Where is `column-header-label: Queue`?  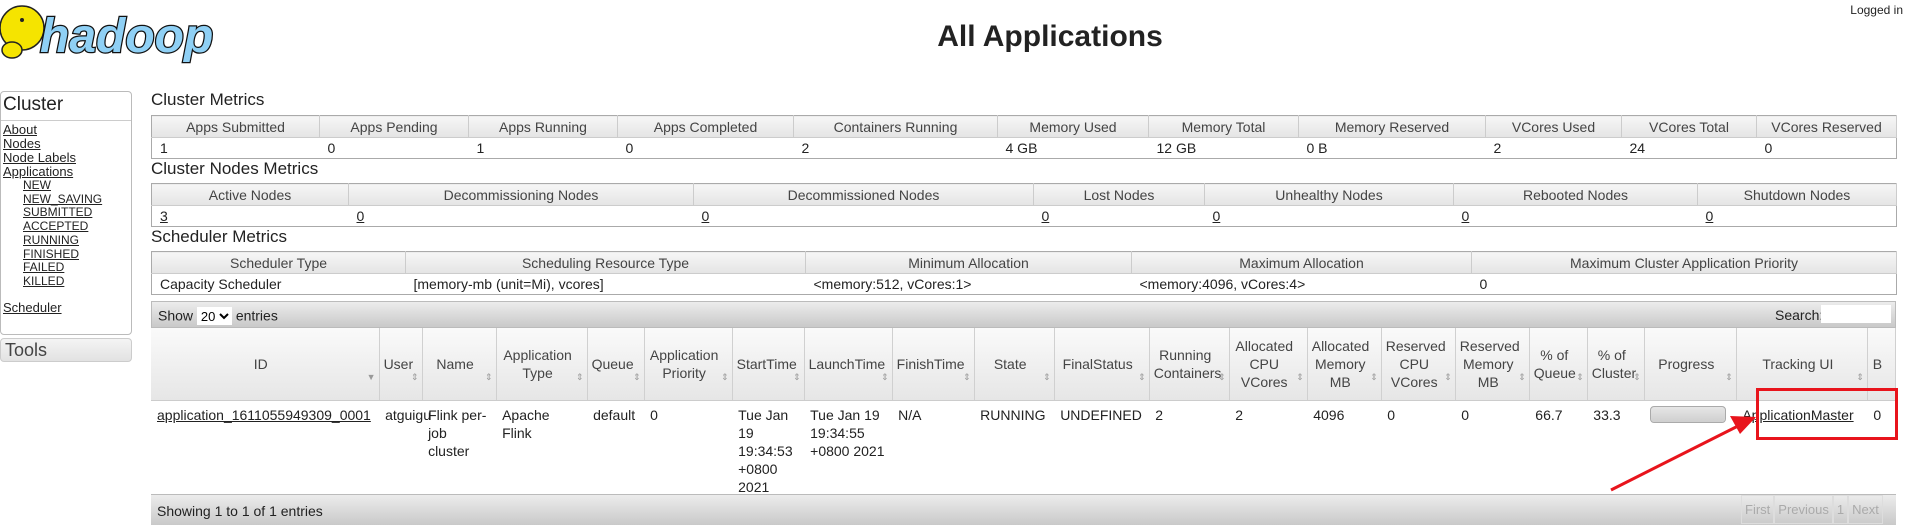
column-header-label: Queue is located at coordinates (612, 364).